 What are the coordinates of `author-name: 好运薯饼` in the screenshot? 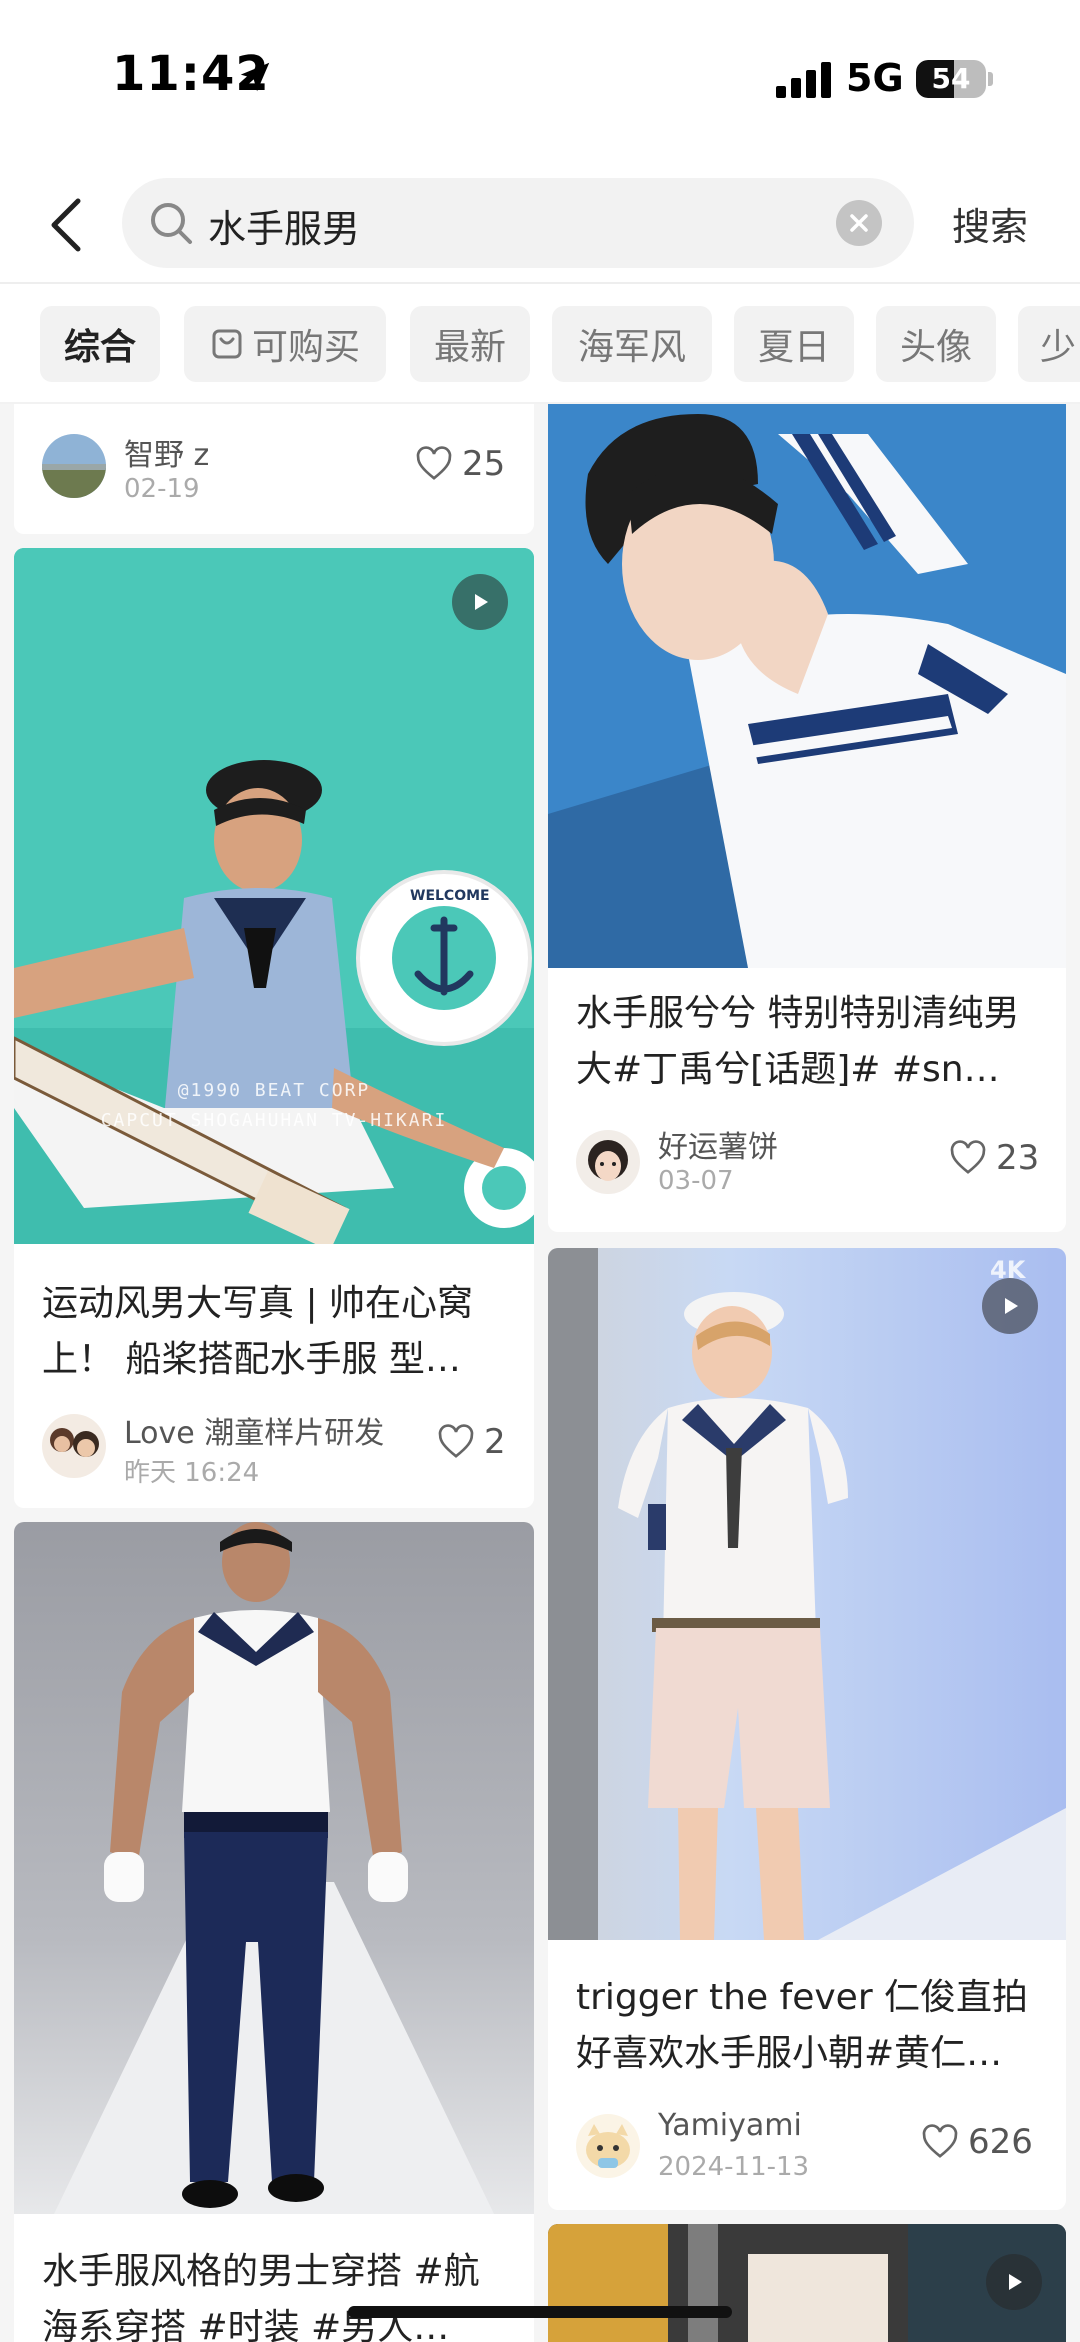 It's located at (718, 1147).